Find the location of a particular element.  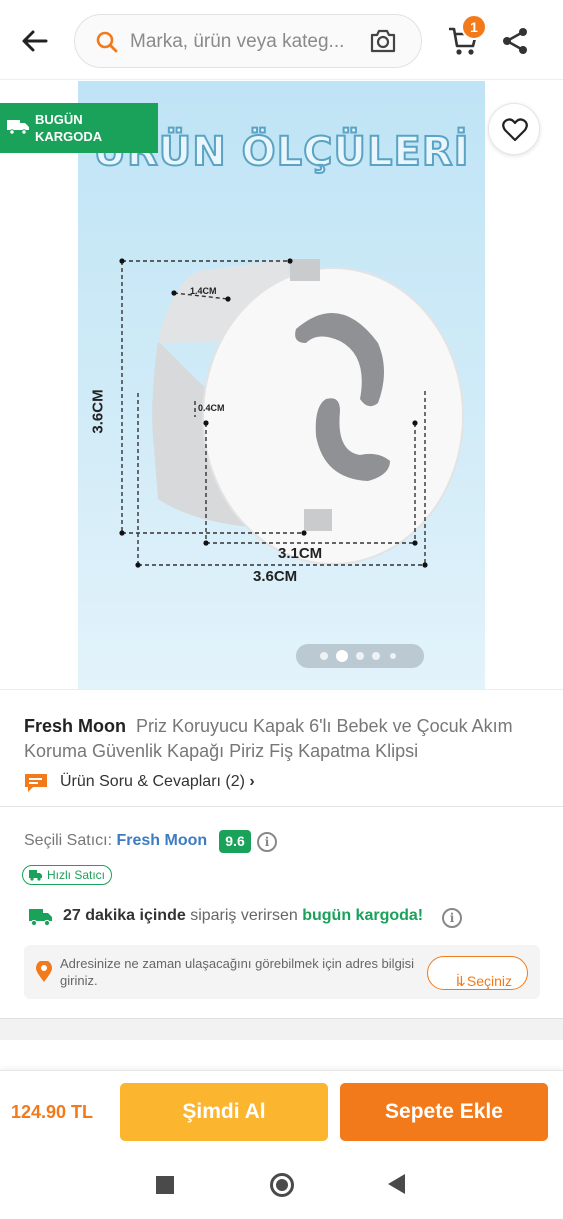

product-price: 124.90 TL is located at coordinates (52, 1112).